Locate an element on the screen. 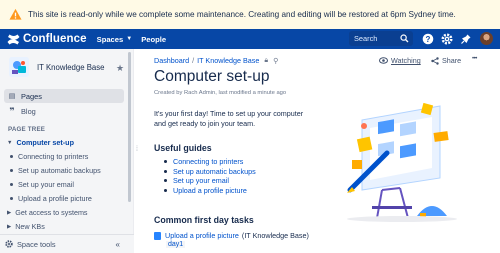  tree-item-label: Upload a profile picture is located at coordinates (55, 198).